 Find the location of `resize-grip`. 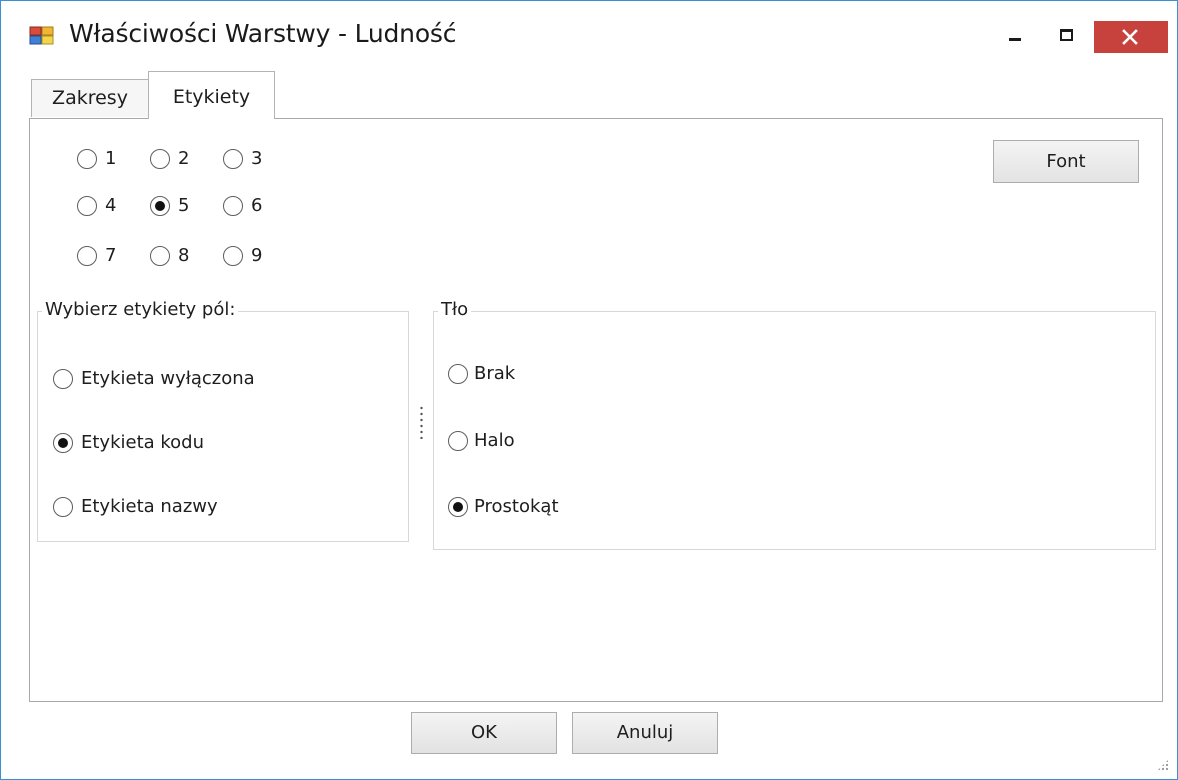

resize-grip is located at coordinates (1163, 765).